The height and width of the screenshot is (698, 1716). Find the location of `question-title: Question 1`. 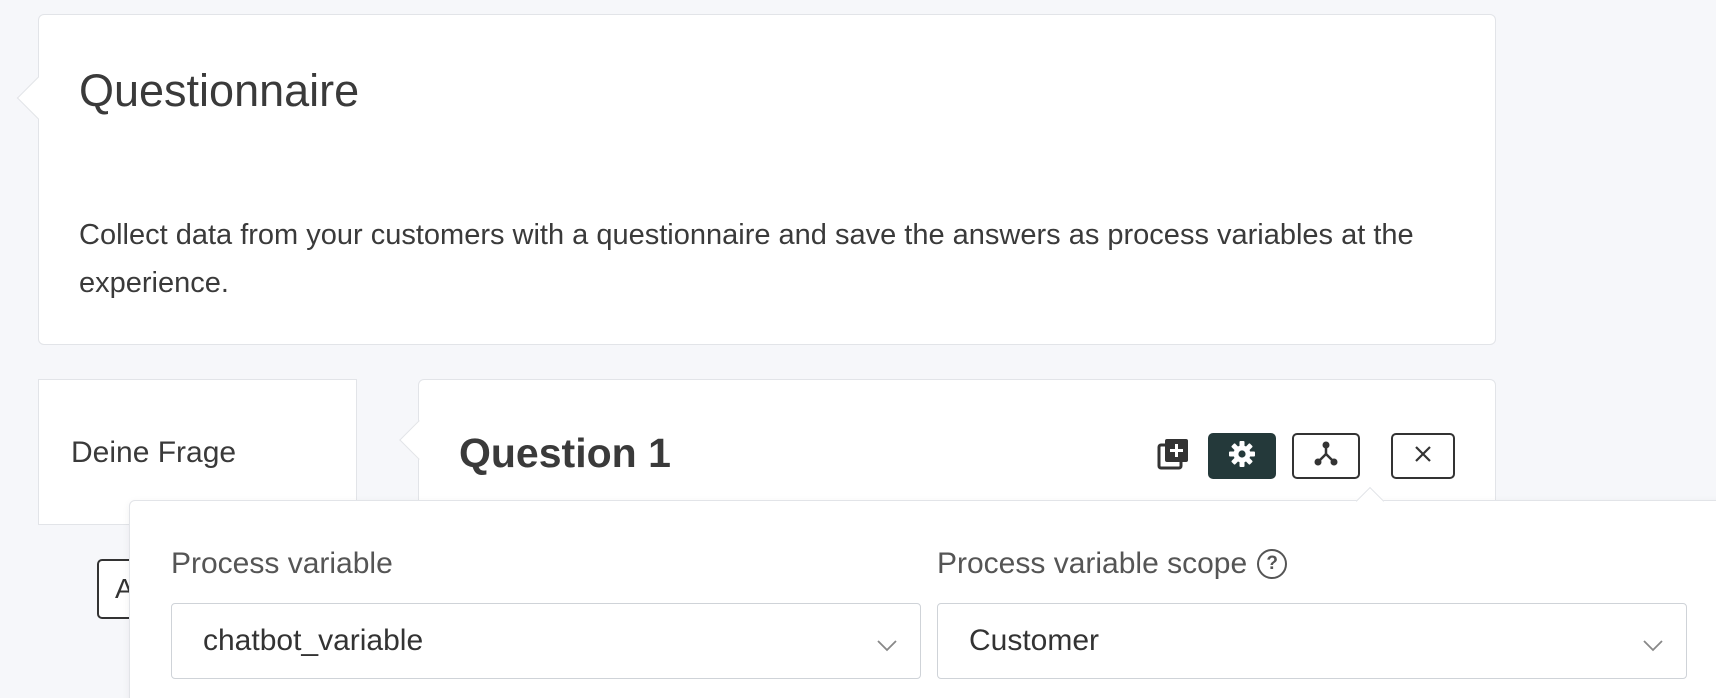

question-title: Question 1 is located at coordinates (565, 453).